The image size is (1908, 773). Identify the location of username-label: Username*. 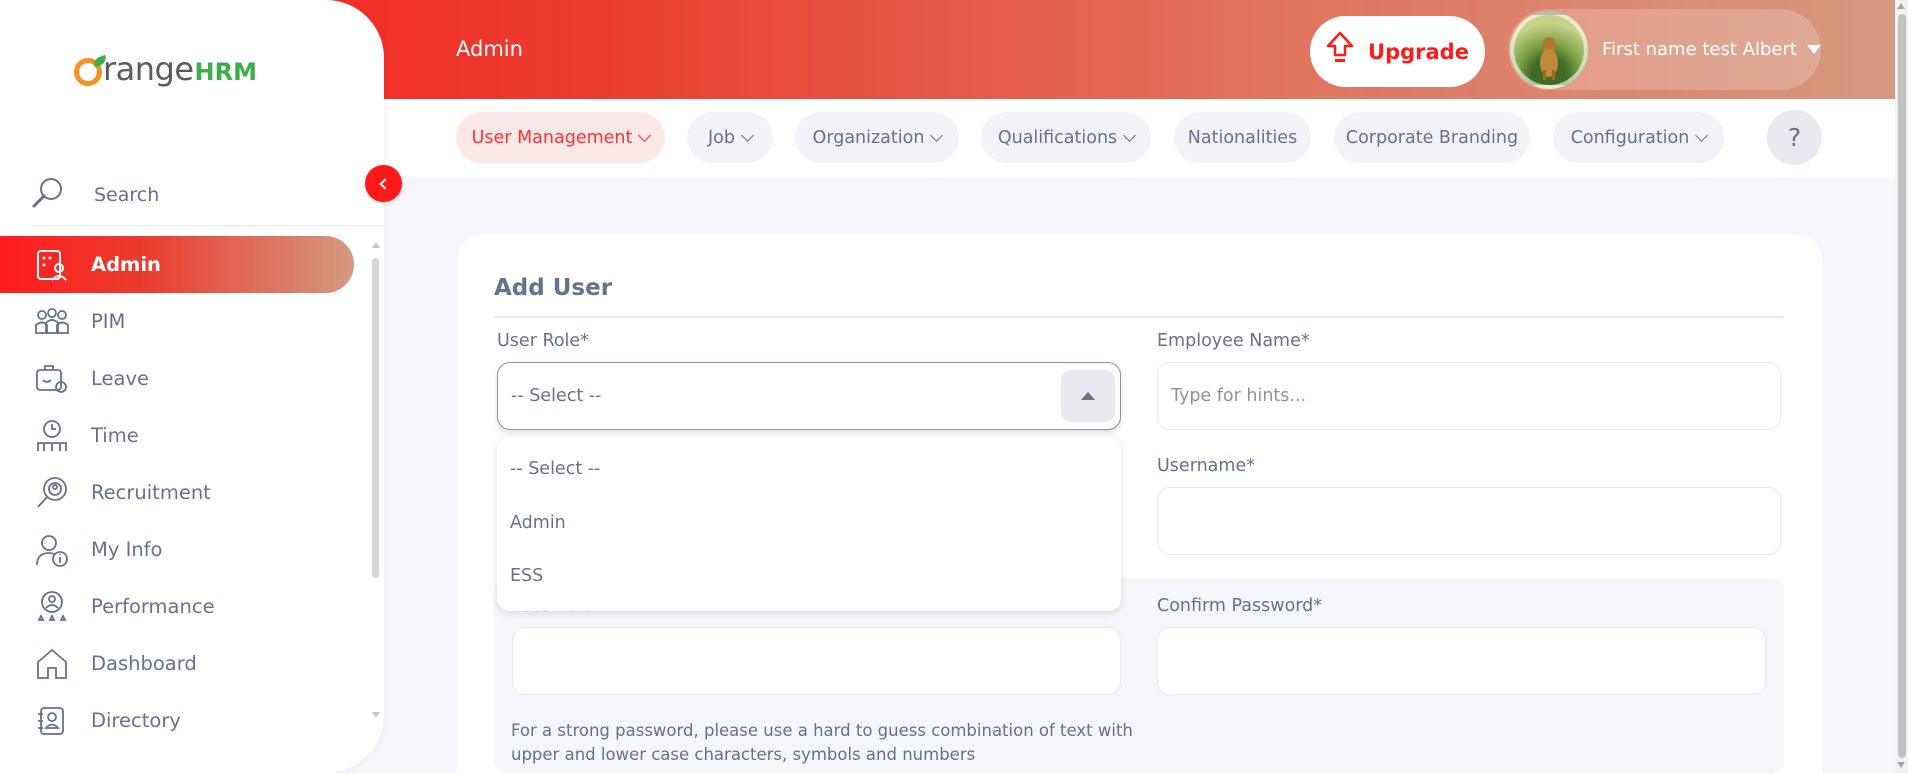
(1206, 466).